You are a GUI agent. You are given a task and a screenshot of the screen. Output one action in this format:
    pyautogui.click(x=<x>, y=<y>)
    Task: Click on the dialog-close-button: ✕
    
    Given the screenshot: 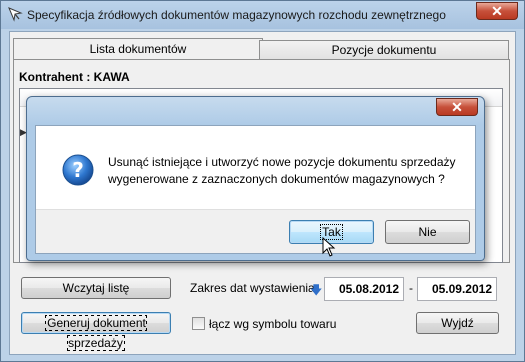 What is the action you would take?
    pyautogui.click(x=457, y=107)
    